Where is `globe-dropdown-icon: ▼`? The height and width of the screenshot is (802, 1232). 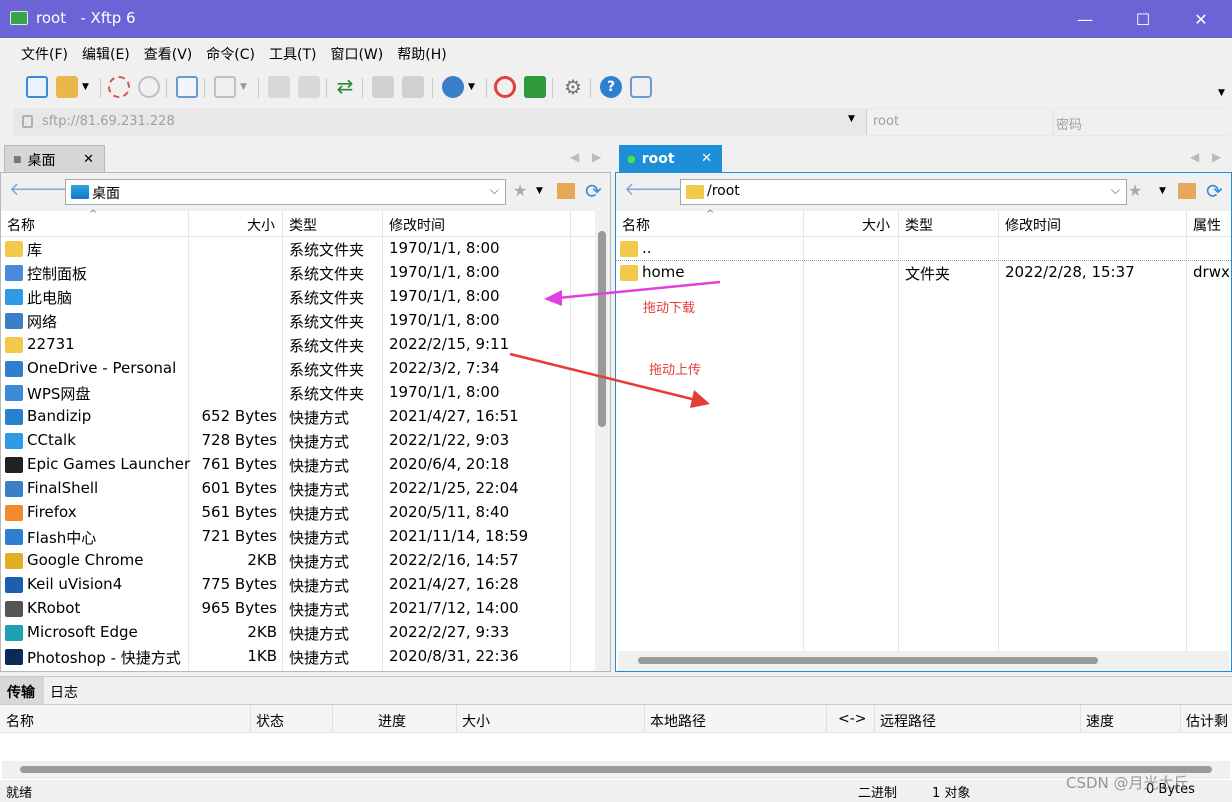 globe-dropdown-icon: ▼ is located at coordinates (471, 87).